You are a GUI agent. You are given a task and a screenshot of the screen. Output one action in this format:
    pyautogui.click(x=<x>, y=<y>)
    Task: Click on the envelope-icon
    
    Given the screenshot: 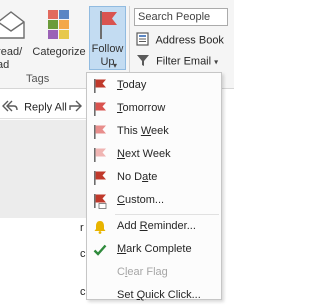 What is the action you would take?
    pyautogui.click(x=13, y=26)
    